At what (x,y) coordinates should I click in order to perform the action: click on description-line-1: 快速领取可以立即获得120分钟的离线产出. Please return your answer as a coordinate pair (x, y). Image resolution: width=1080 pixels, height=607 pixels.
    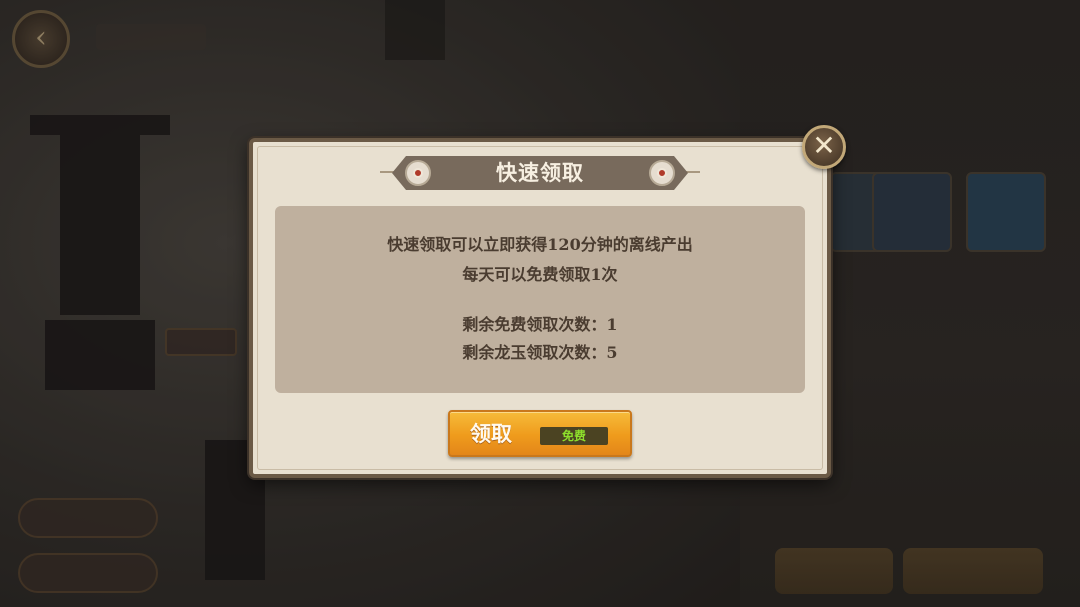
    Looking at the image, I should click on (540, 244).